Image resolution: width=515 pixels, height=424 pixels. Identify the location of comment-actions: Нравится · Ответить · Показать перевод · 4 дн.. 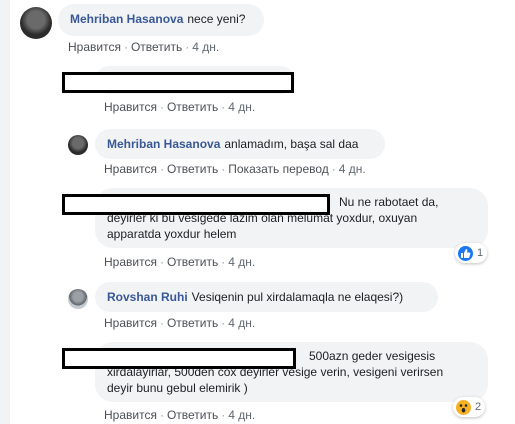
(235, 169).